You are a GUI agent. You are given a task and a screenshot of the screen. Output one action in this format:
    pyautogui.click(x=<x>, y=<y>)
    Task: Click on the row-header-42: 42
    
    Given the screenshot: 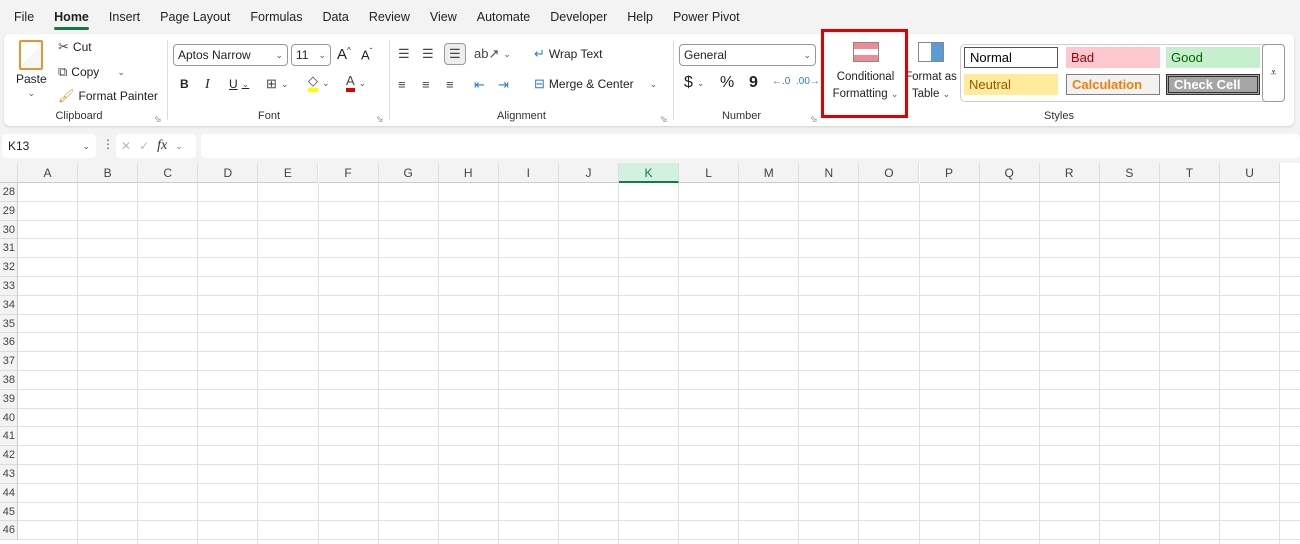 What is the action you would take?
    pyautogui.click(x=9, y=455)
    